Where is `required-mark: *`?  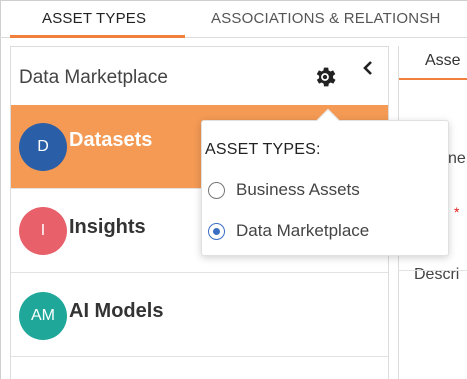 required-mark: * is located at coordinates (457, 212).